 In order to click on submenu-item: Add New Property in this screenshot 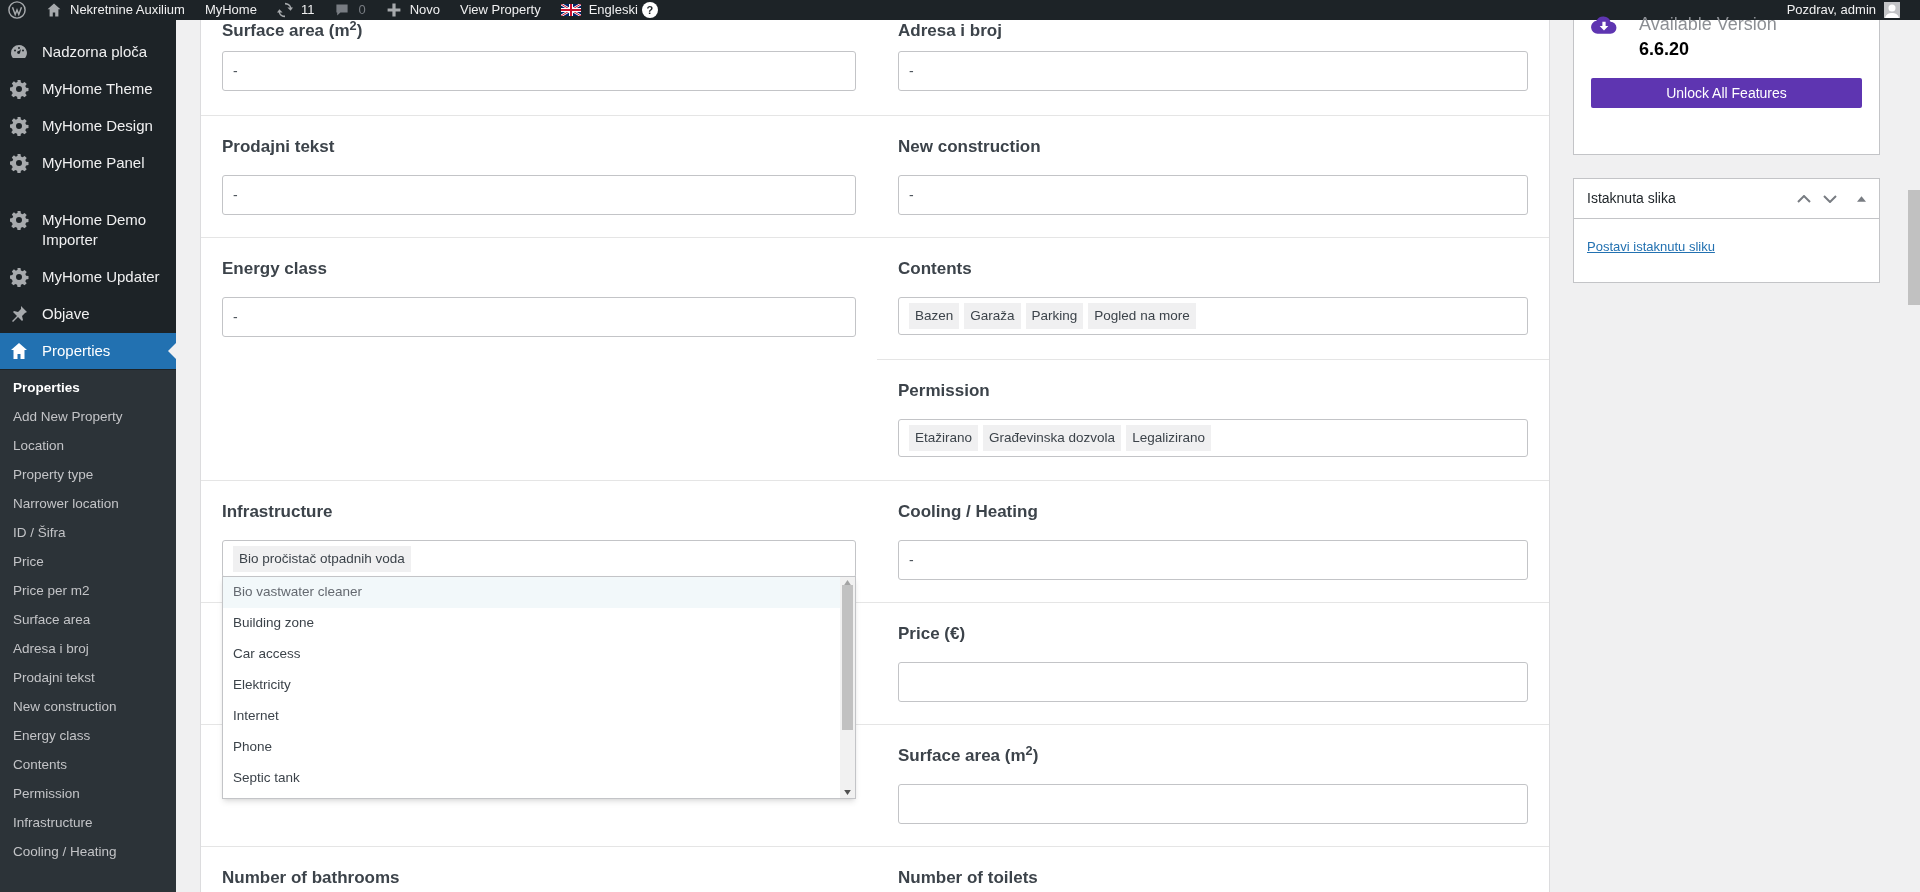, I will do `click(88, 417)`.